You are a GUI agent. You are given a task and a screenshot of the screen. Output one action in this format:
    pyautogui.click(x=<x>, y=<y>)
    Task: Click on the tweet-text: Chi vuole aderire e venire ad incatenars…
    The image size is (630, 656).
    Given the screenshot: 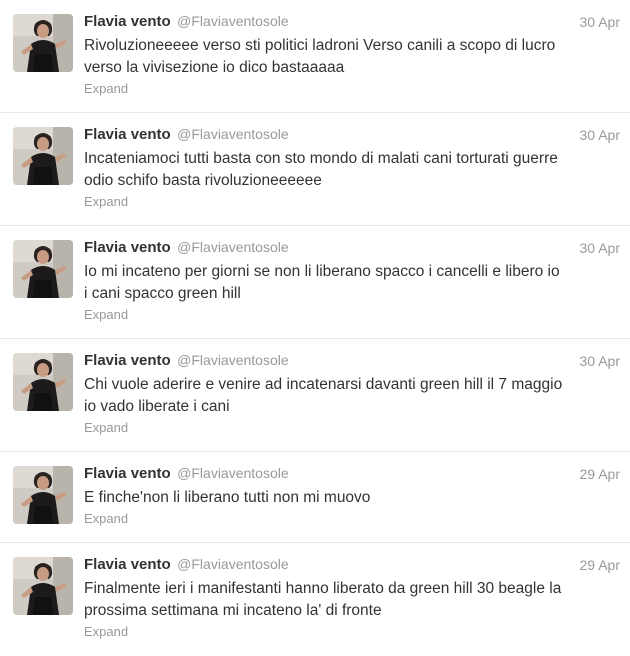 What is the action you would take?
    pyautogui.click(x=354, y=396)
    